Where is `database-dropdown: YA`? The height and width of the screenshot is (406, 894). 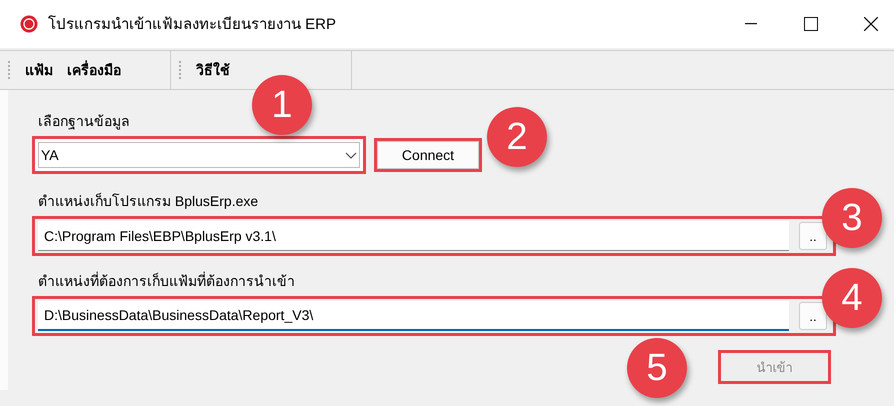 database-dropdown: YA is located at coordinates (199, 155).